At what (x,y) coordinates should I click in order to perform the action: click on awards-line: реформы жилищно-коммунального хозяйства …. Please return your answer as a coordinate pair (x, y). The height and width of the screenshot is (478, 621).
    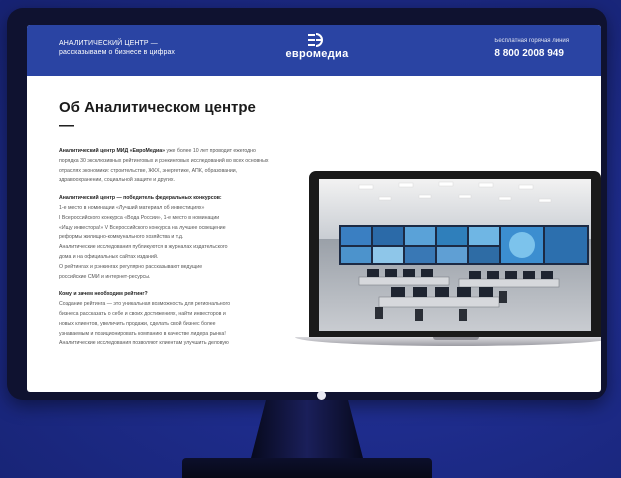
    Looking at the image, I should click on (121, 237).